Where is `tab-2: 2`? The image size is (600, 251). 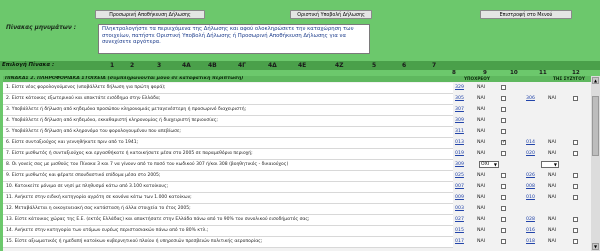 tab-2: 2 is located at coordinates (132, 65).